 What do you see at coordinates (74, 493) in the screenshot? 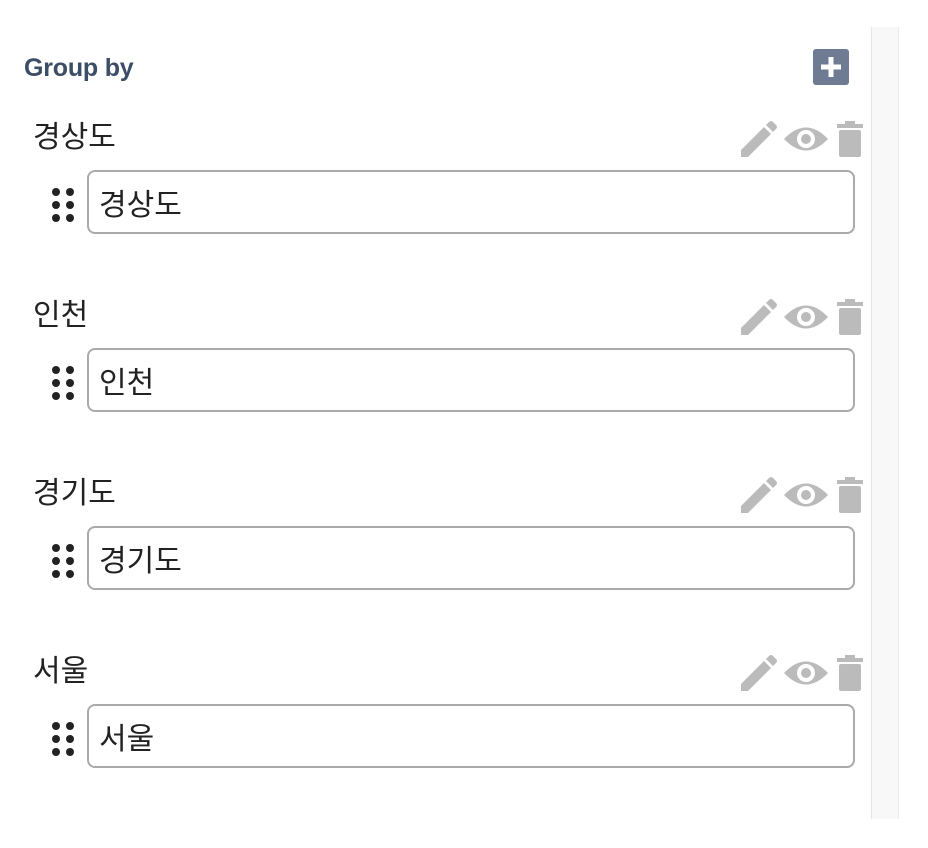
I see `group-label: 경기도` at bounding box center [74, 493].